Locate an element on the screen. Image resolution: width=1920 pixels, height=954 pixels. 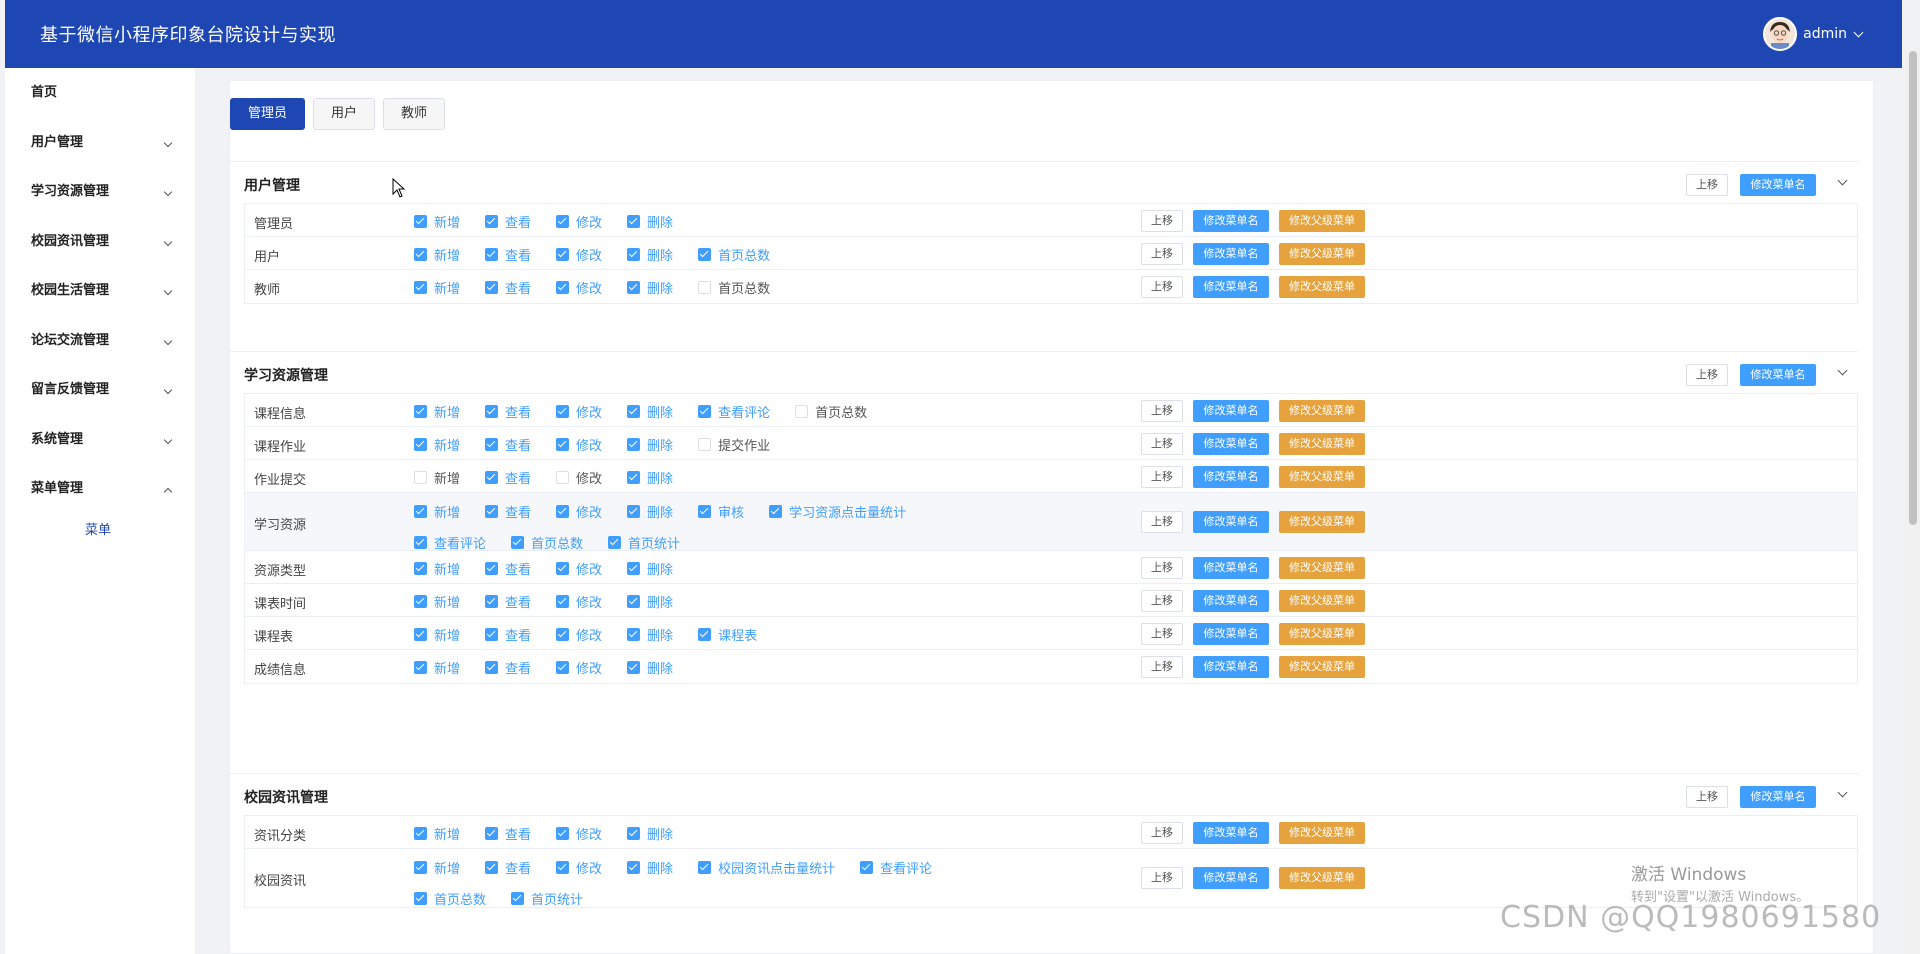
role-tab: 用户 is located at coordinates (344, 114).